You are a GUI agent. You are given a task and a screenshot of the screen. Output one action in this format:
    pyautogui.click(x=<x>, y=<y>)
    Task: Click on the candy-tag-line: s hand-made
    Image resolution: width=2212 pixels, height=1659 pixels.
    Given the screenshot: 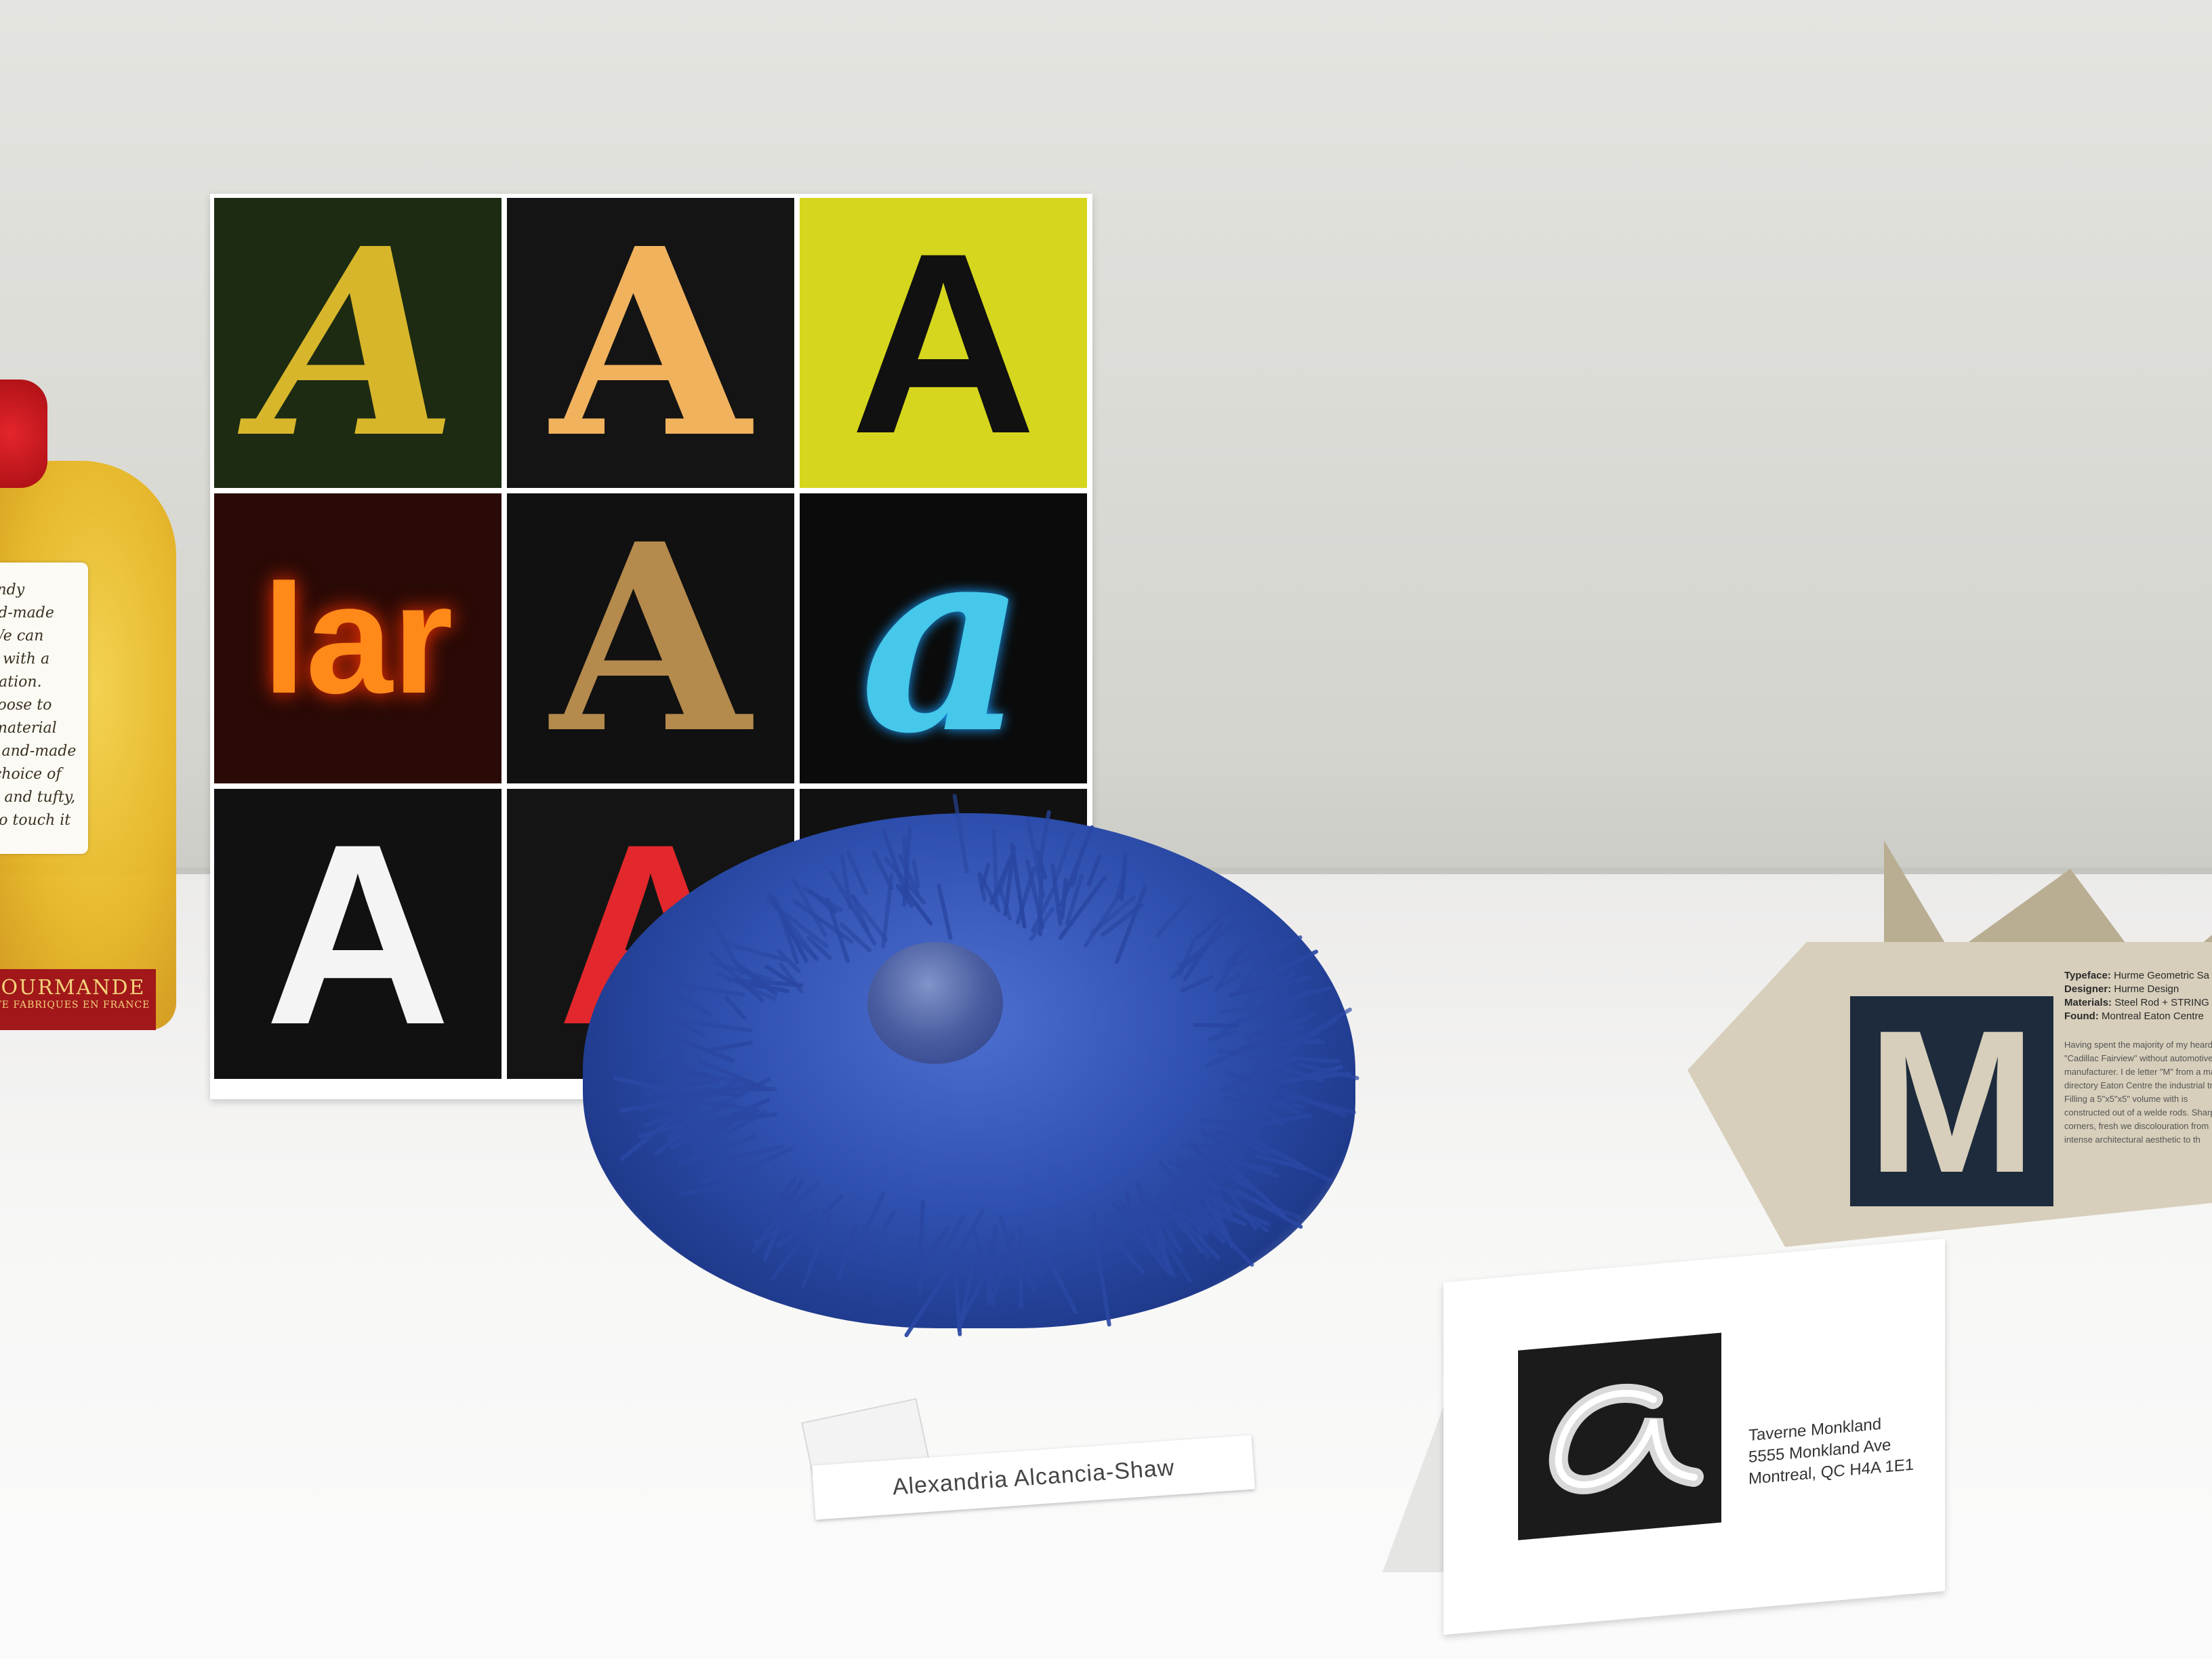 What is the action you would take?
    pyautogui.click(x=38, y=751)
    